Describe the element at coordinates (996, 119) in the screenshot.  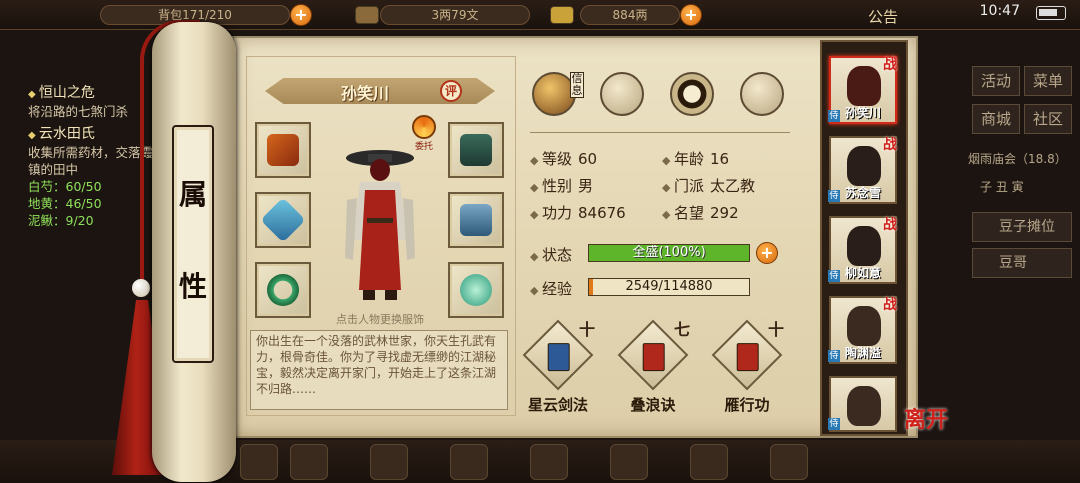
I see `shop-button: 商城` at that location.